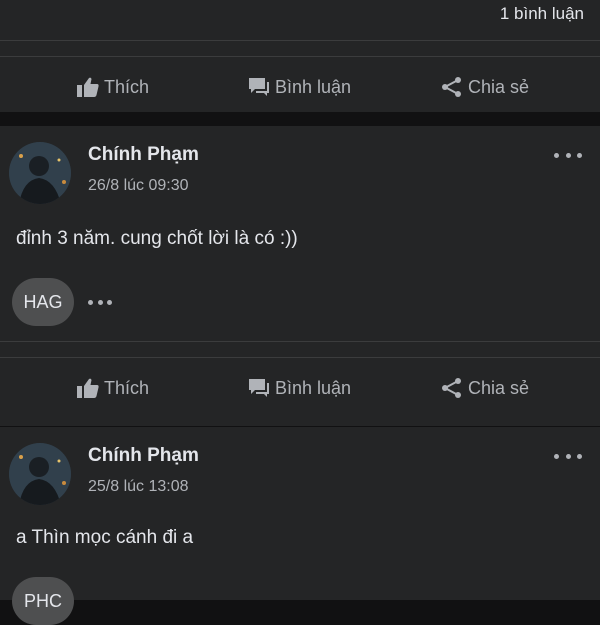 The width and height of the screenshot is (600, 625). Describe the element at coordinates (43, 302) in the screenshot. I see `reaction-chip: HAG` at that location.